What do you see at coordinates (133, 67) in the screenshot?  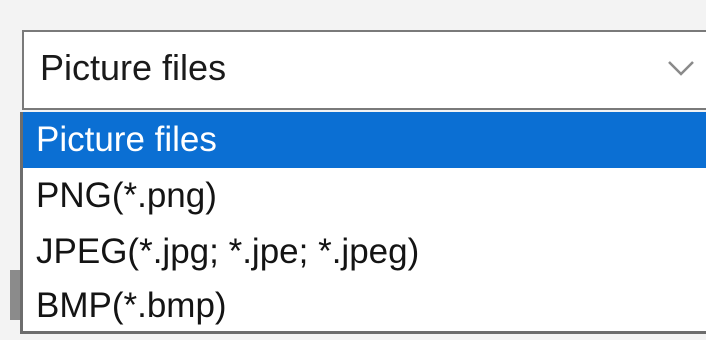 I see `file-type-selected-value: Picture files` at bounding box center [133, 67].